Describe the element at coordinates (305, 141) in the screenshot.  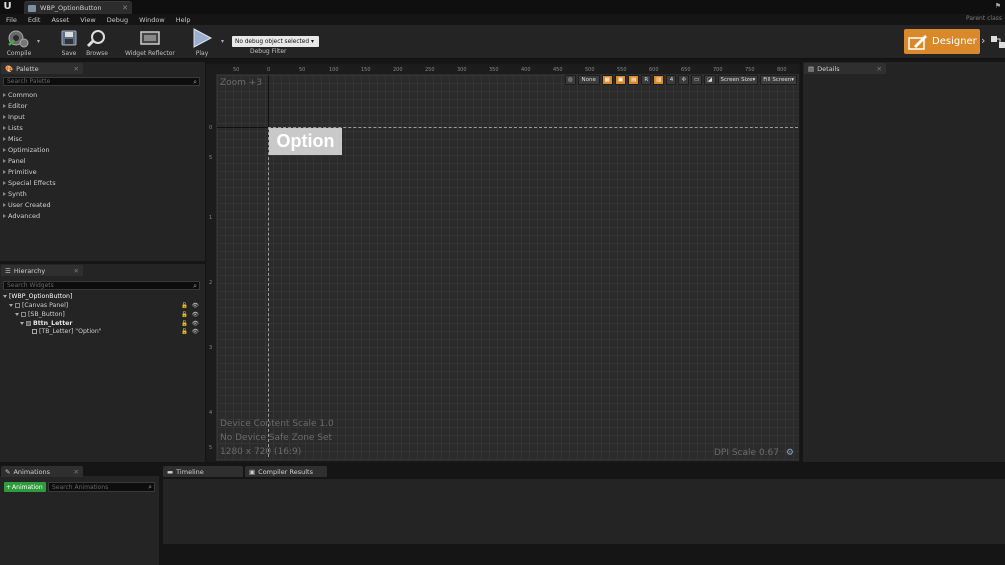
I see `option-button-widget: Option` at that location.